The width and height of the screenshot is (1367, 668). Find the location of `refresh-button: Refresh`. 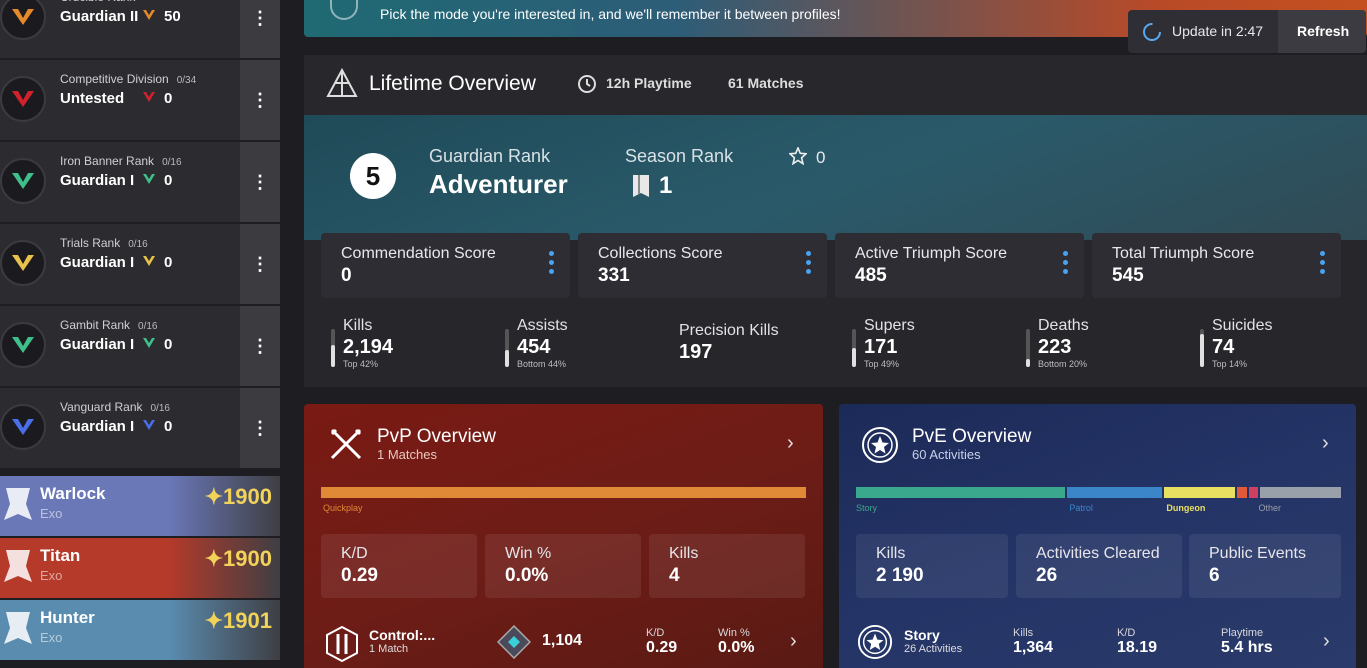

refresh-button: Refresh is located at coordinates (1322, 31).